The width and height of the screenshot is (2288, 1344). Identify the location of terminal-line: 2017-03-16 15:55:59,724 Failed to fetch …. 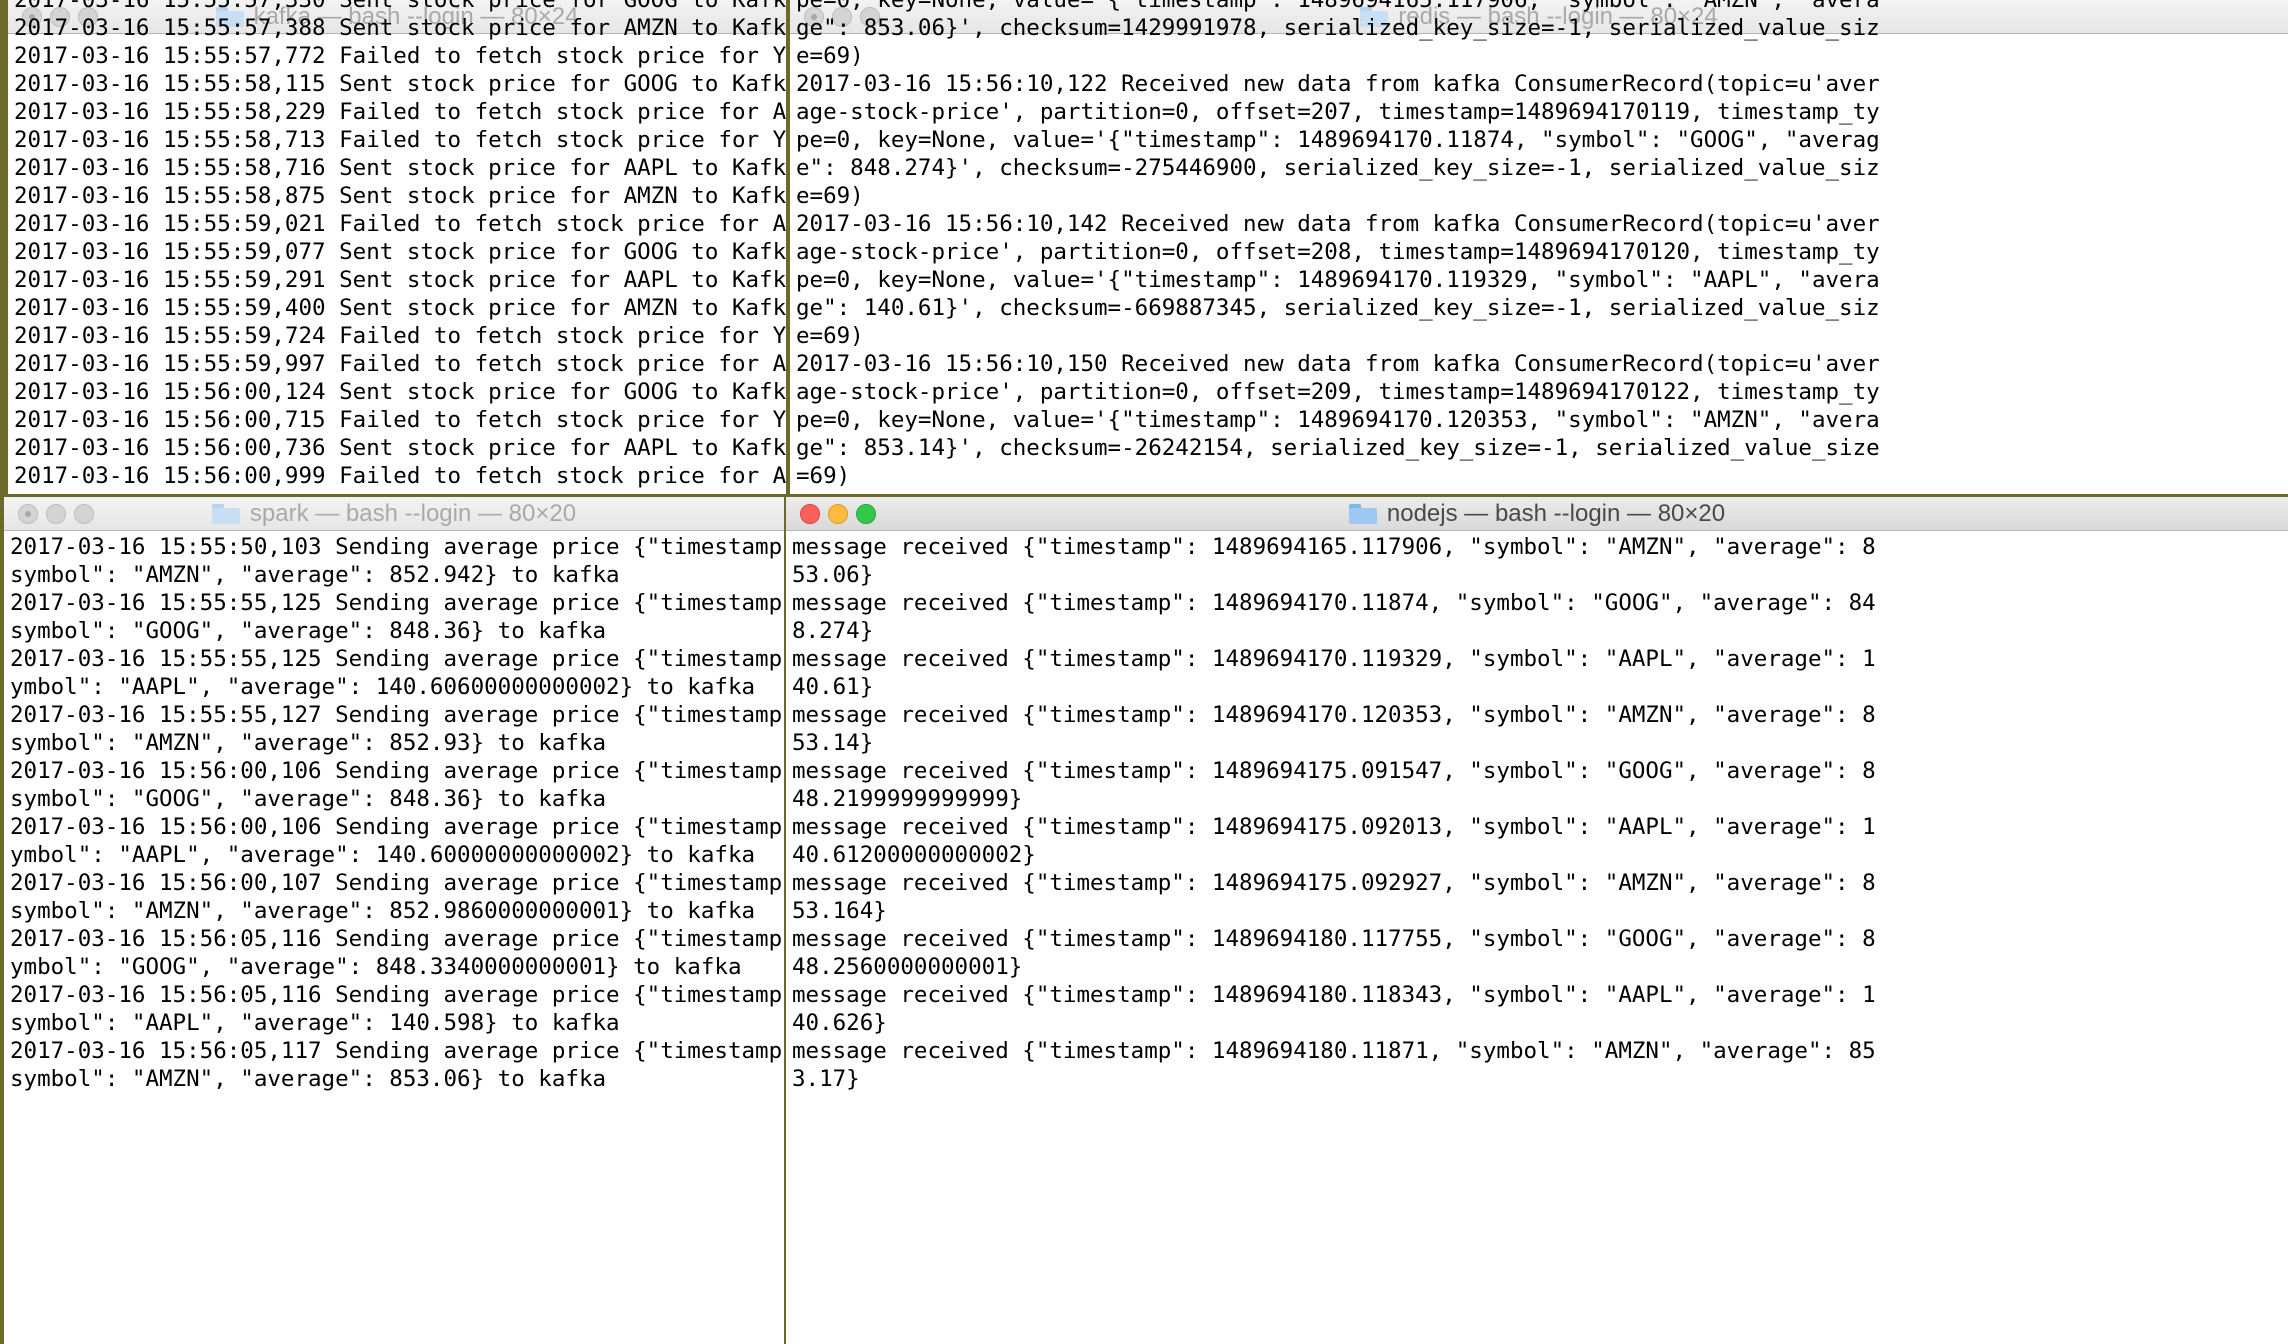
(400, 336).